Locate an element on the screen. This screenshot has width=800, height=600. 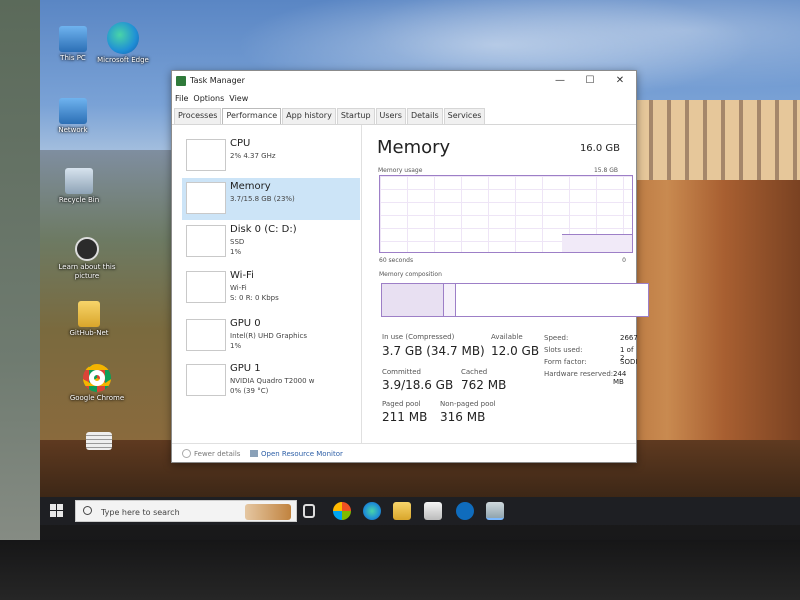
network-icon is located at coordinates (73, 111).